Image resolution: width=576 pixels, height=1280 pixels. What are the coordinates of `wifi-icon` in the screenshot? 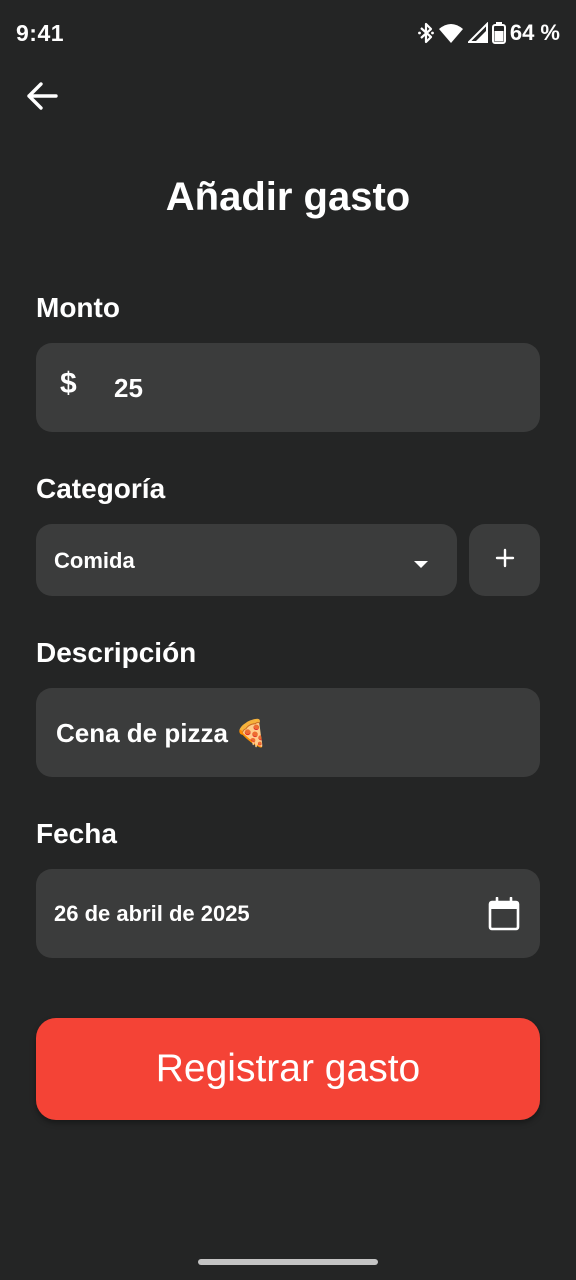 It's located at (451, 33).